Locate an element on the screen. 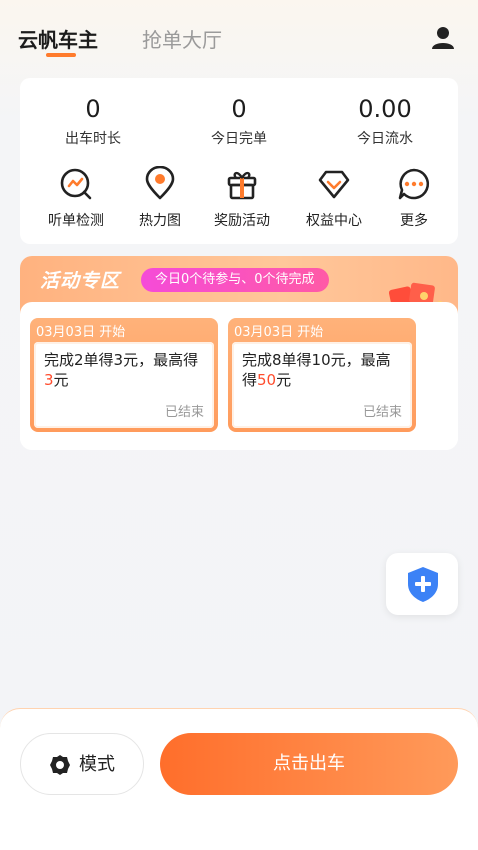  activity-title: 活动专区 is located at coordinates (80, 281).